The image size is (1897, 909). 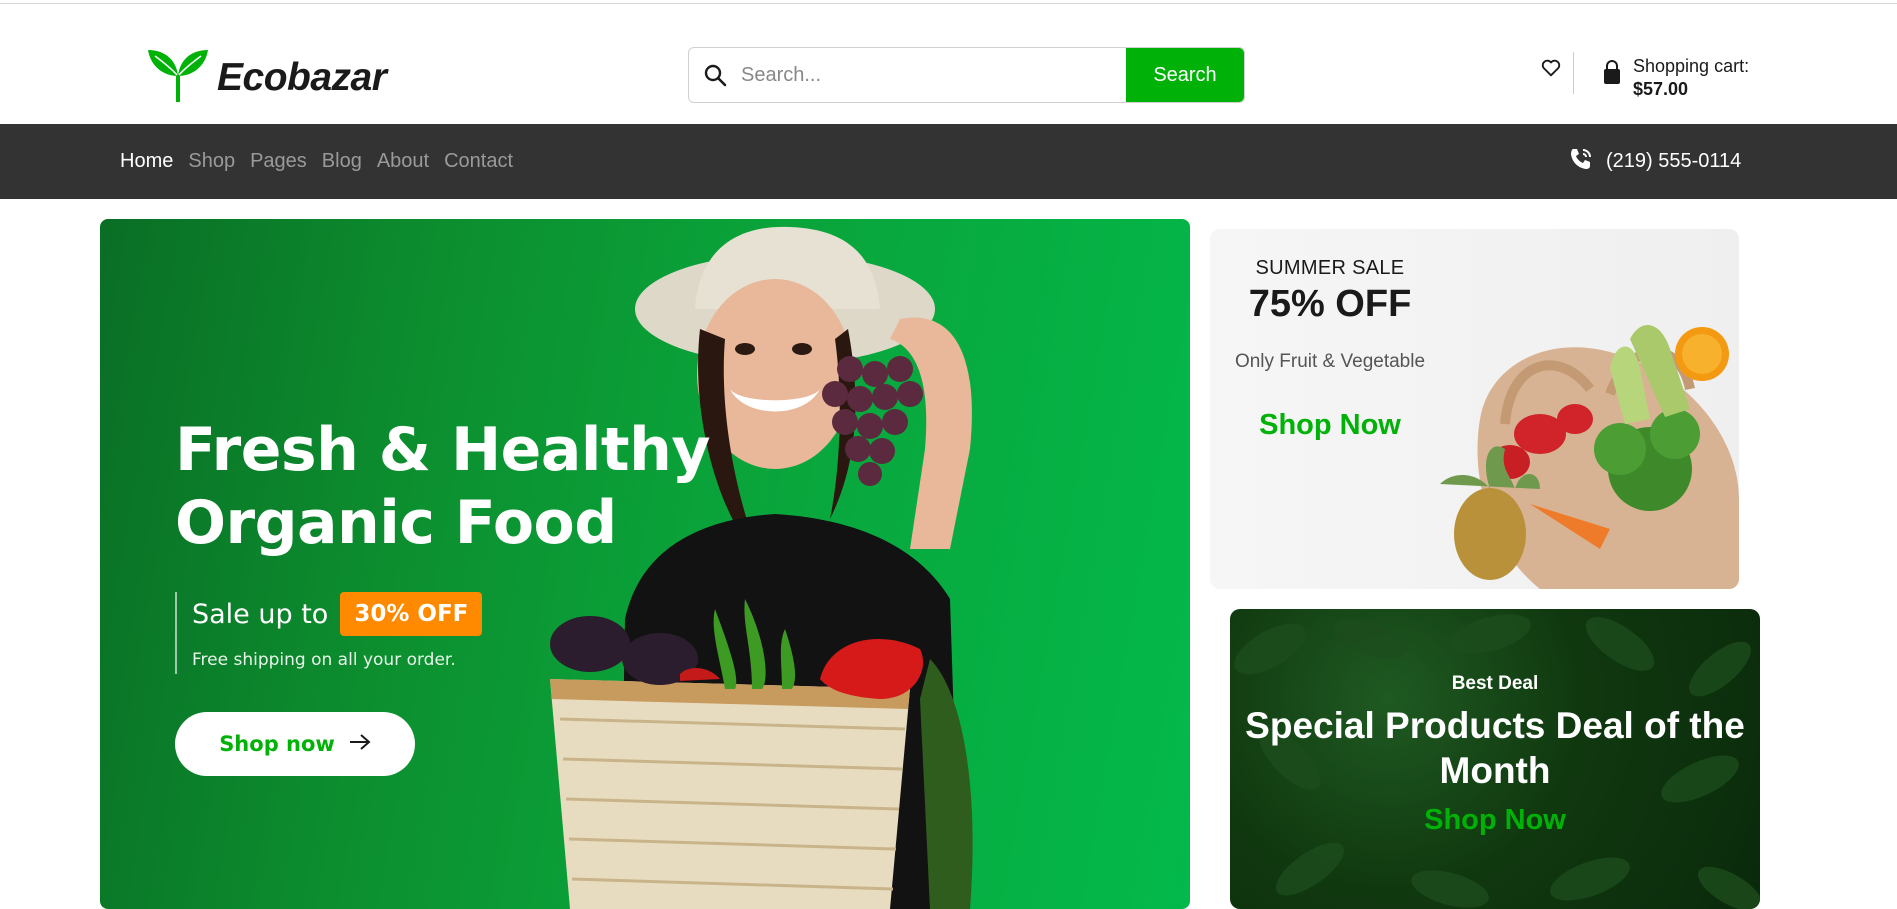 What do you see at coordinates (396, 523) in the screenshot?
I see `hero-title-line-2: Organic Food` at bounding box center [396, 523].